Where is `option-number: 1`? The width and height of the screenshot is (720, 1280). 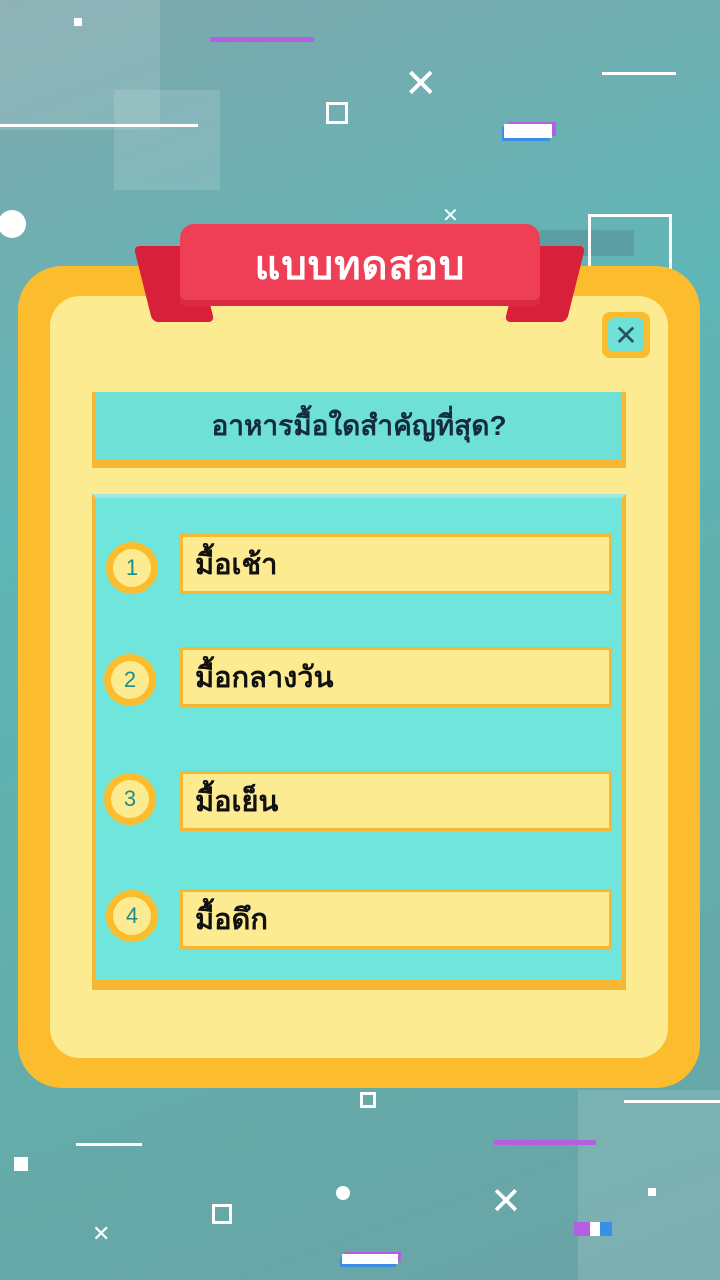
option-number: 1 is located at coordinates (132, 567).